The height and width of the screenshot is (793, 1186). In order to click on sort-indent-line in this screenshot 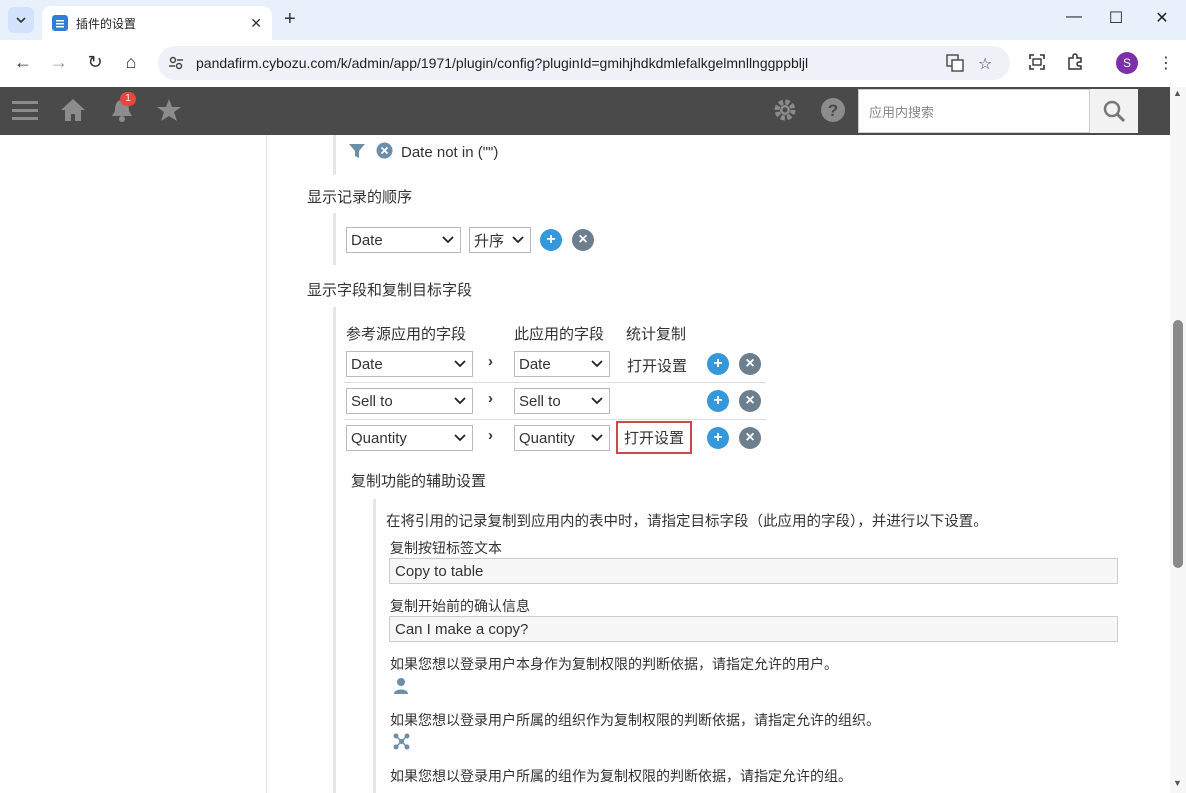, I will do `click(334, 239)`.